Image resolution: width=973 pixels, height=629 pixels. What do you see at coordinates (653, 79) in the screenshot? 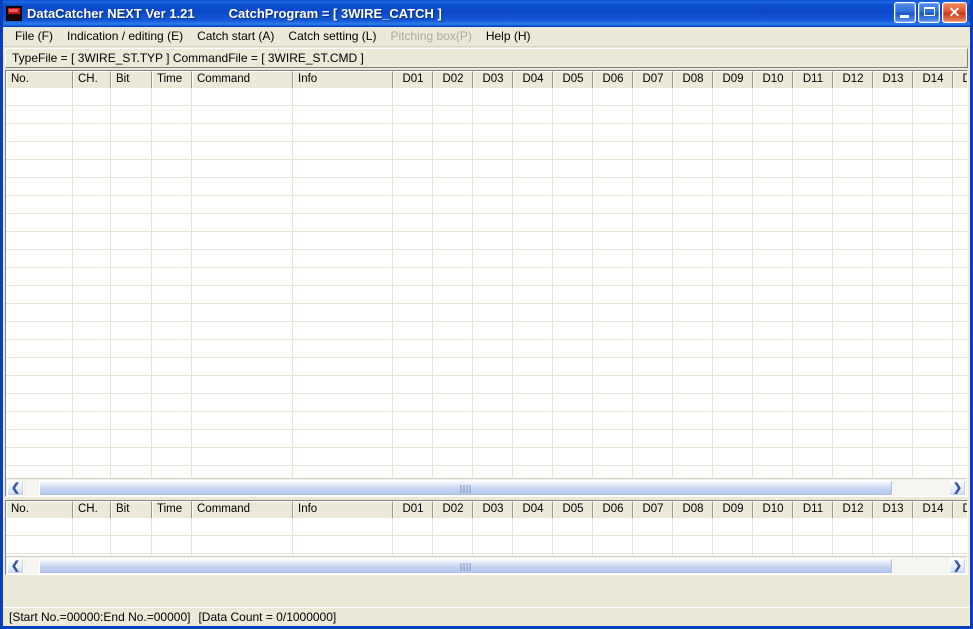
I see `column-header-d07: D07` at bounding box center [653, 79].